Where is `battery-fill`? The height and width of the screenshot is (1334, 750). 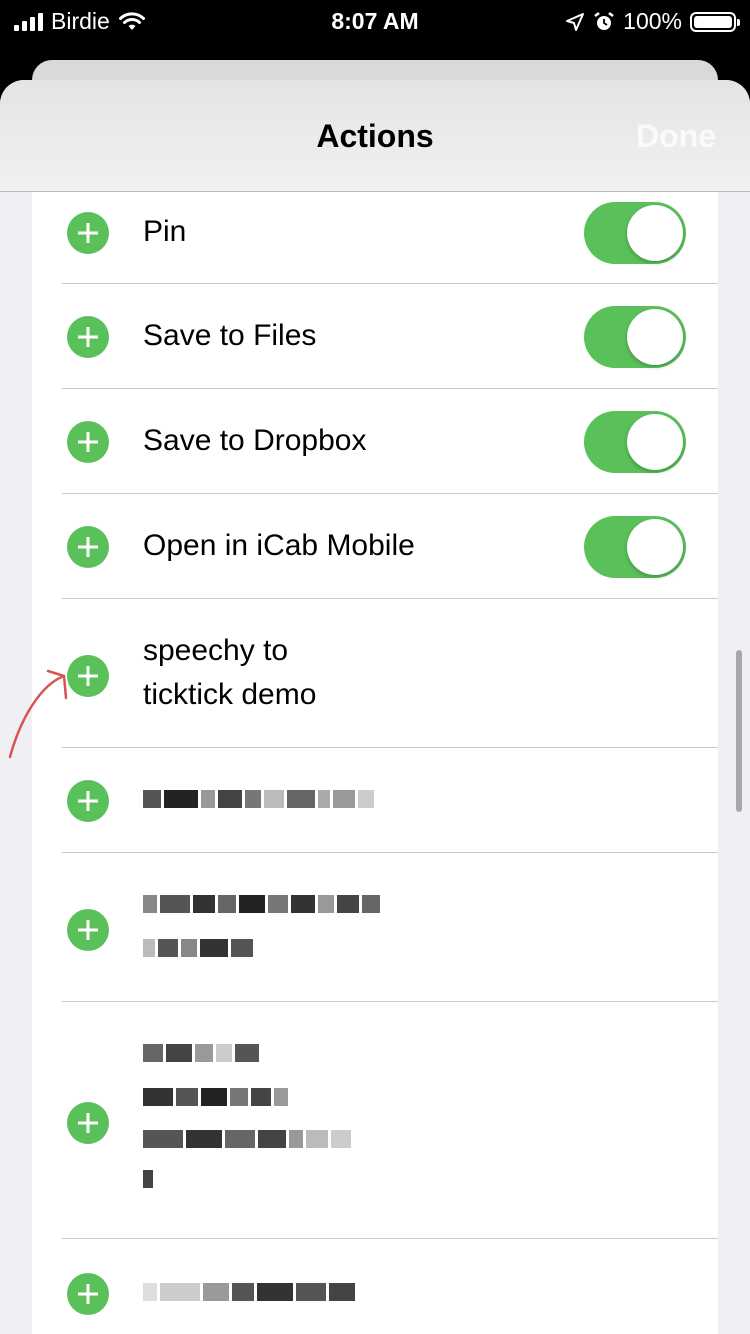
battery-fill is located at coordinates (713, 21).